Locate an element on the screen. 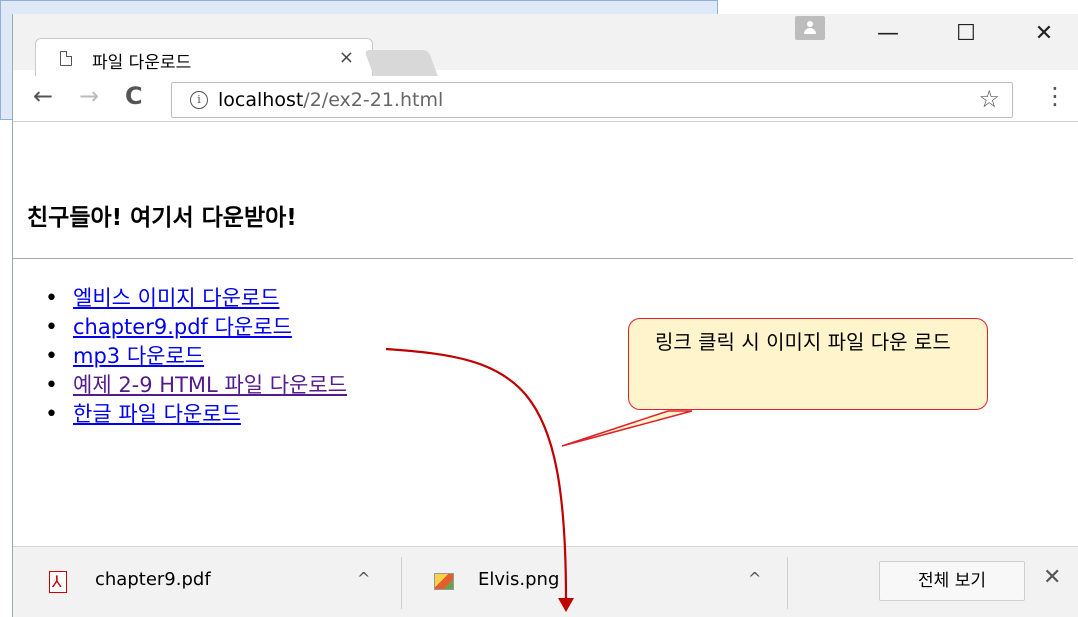 The height and width of the screenshot is (617, 1078). close-download-bar-button: ✕ is located at coordinates (1052, 577).